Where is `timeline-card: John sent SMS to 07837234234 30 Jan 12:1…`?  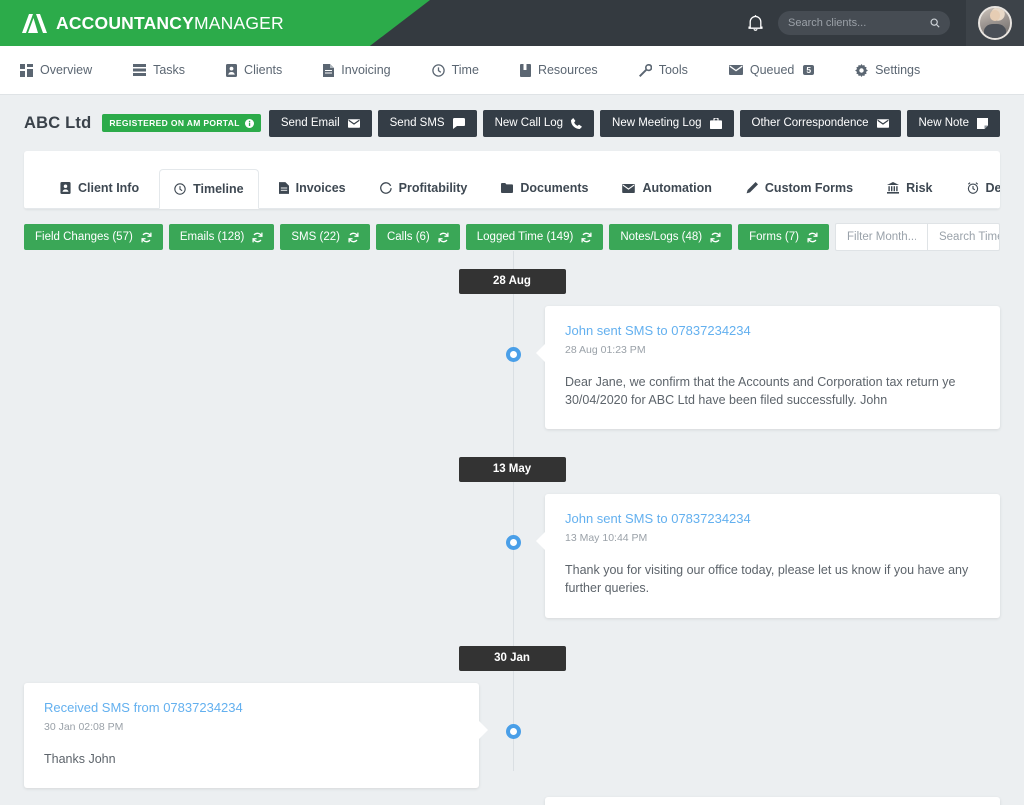 timeline-card: John sent SMS to 07837234234 30 Jan 12:1… is located at coordinates (772, 800).